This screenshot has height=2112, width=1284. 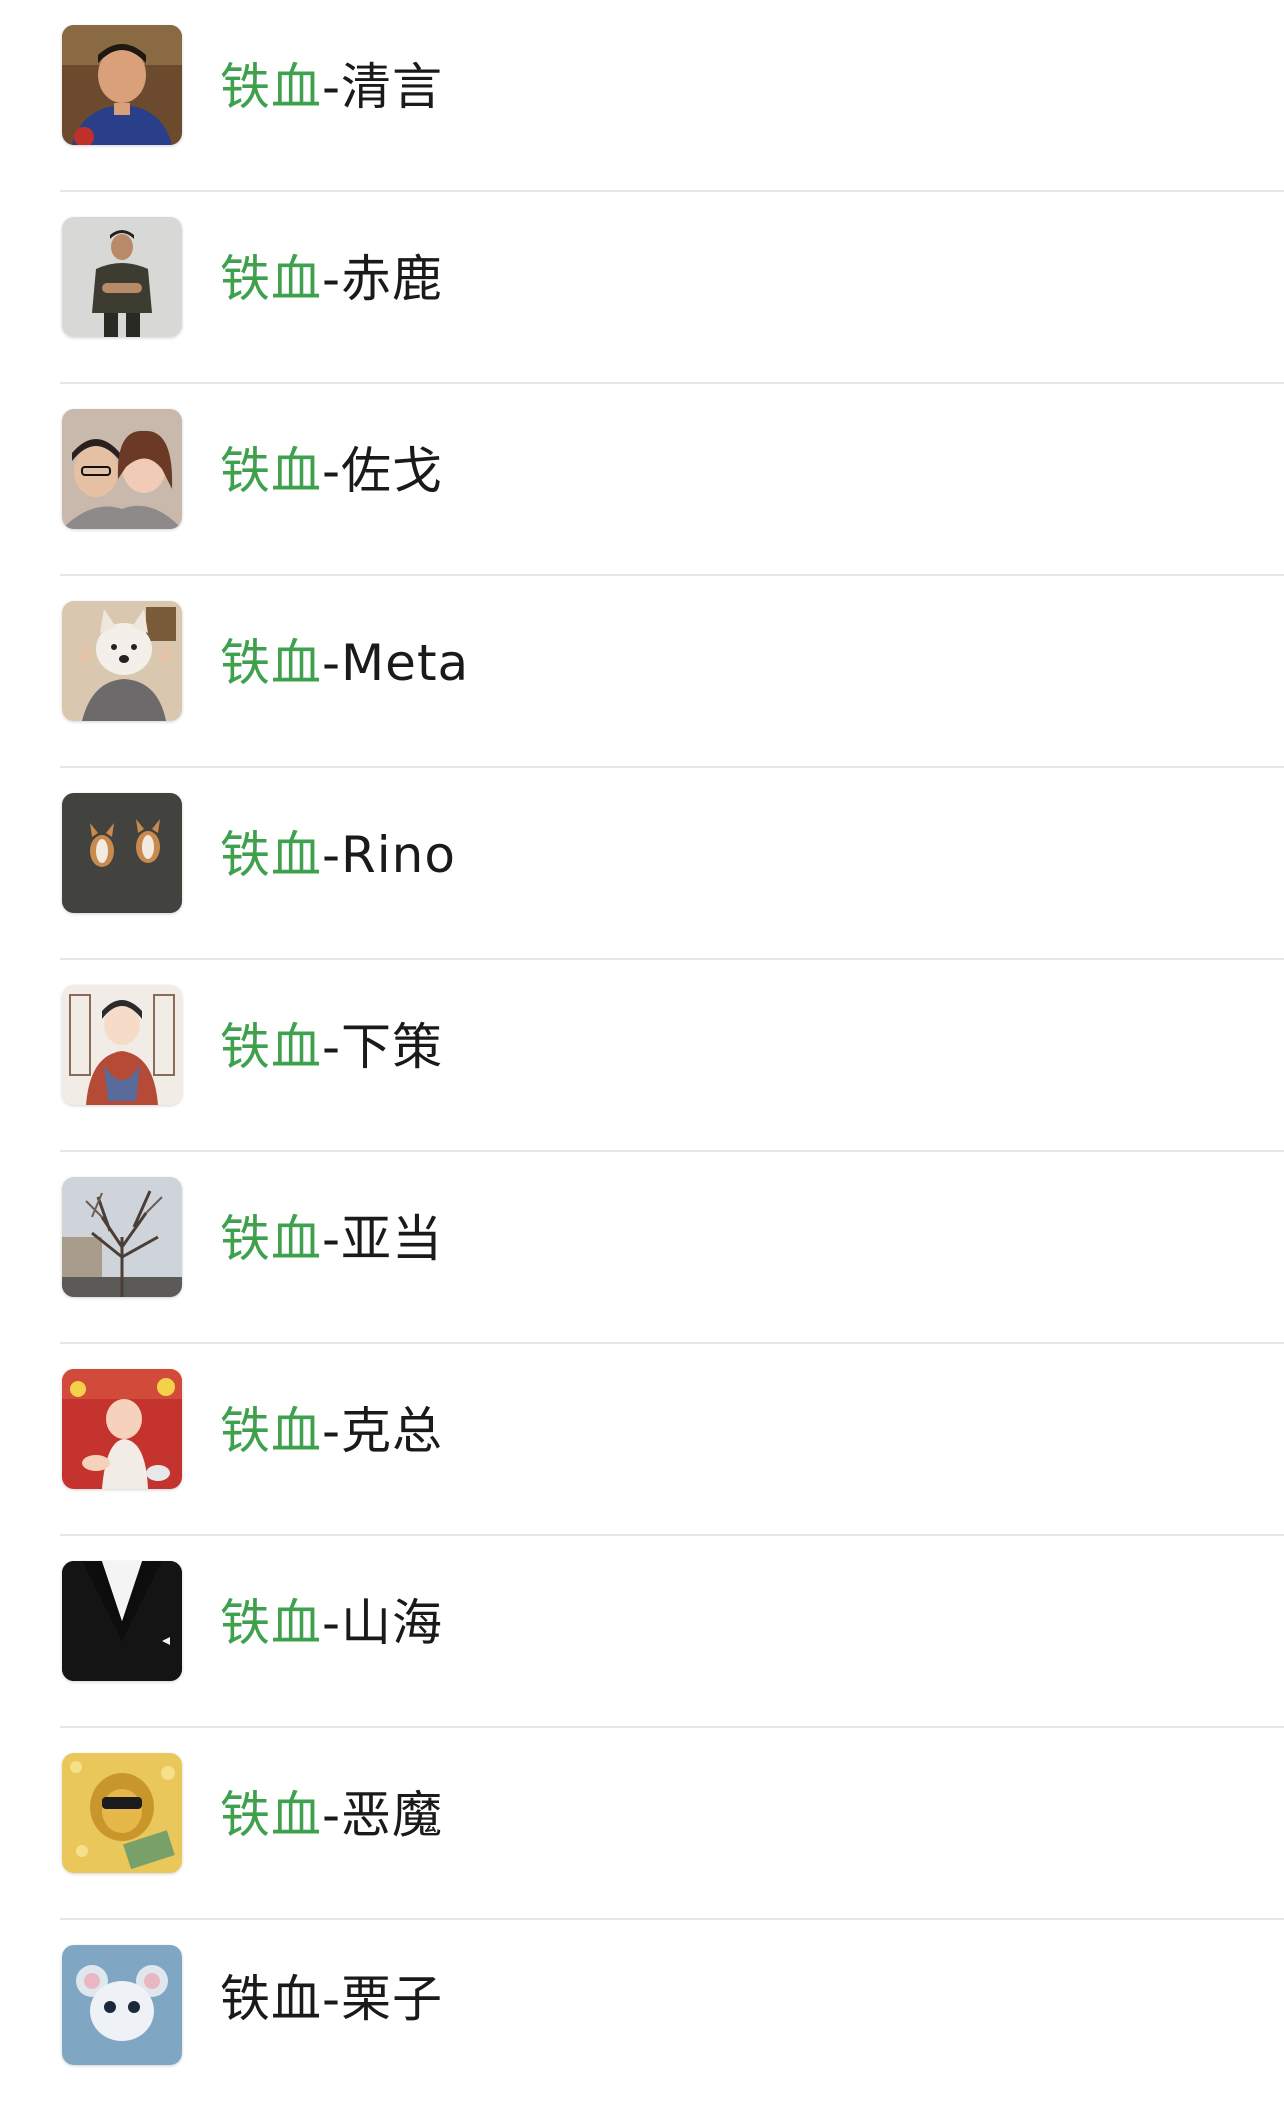 I want to click on couple-selfie-avatar, so click(x=122, y=469).